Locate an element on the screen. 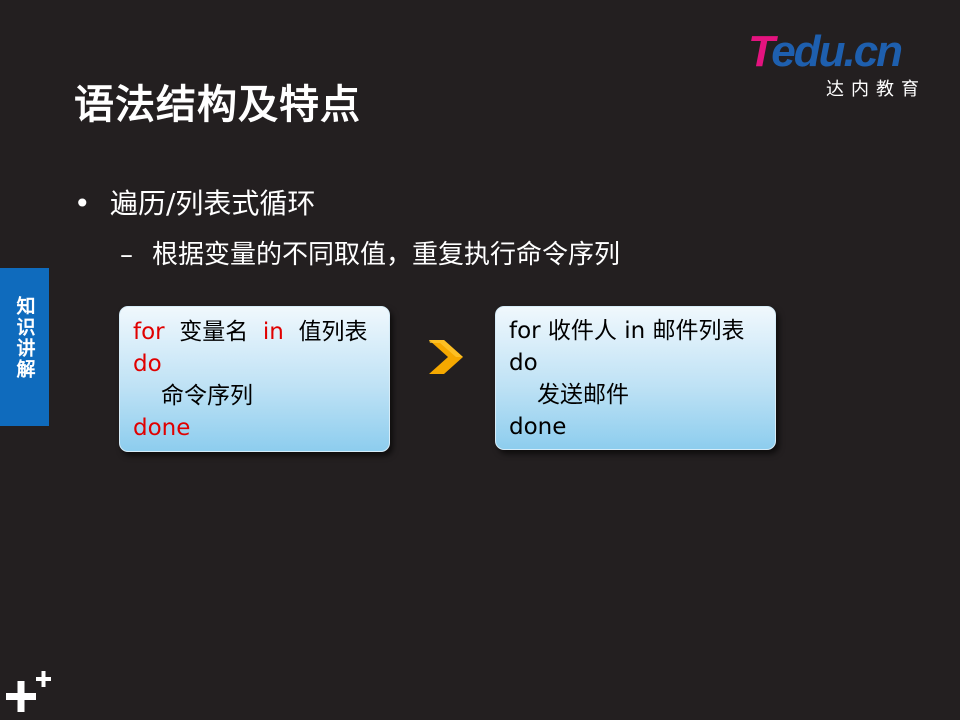  var-name: 变量名 is located at coordinates (214, 332).